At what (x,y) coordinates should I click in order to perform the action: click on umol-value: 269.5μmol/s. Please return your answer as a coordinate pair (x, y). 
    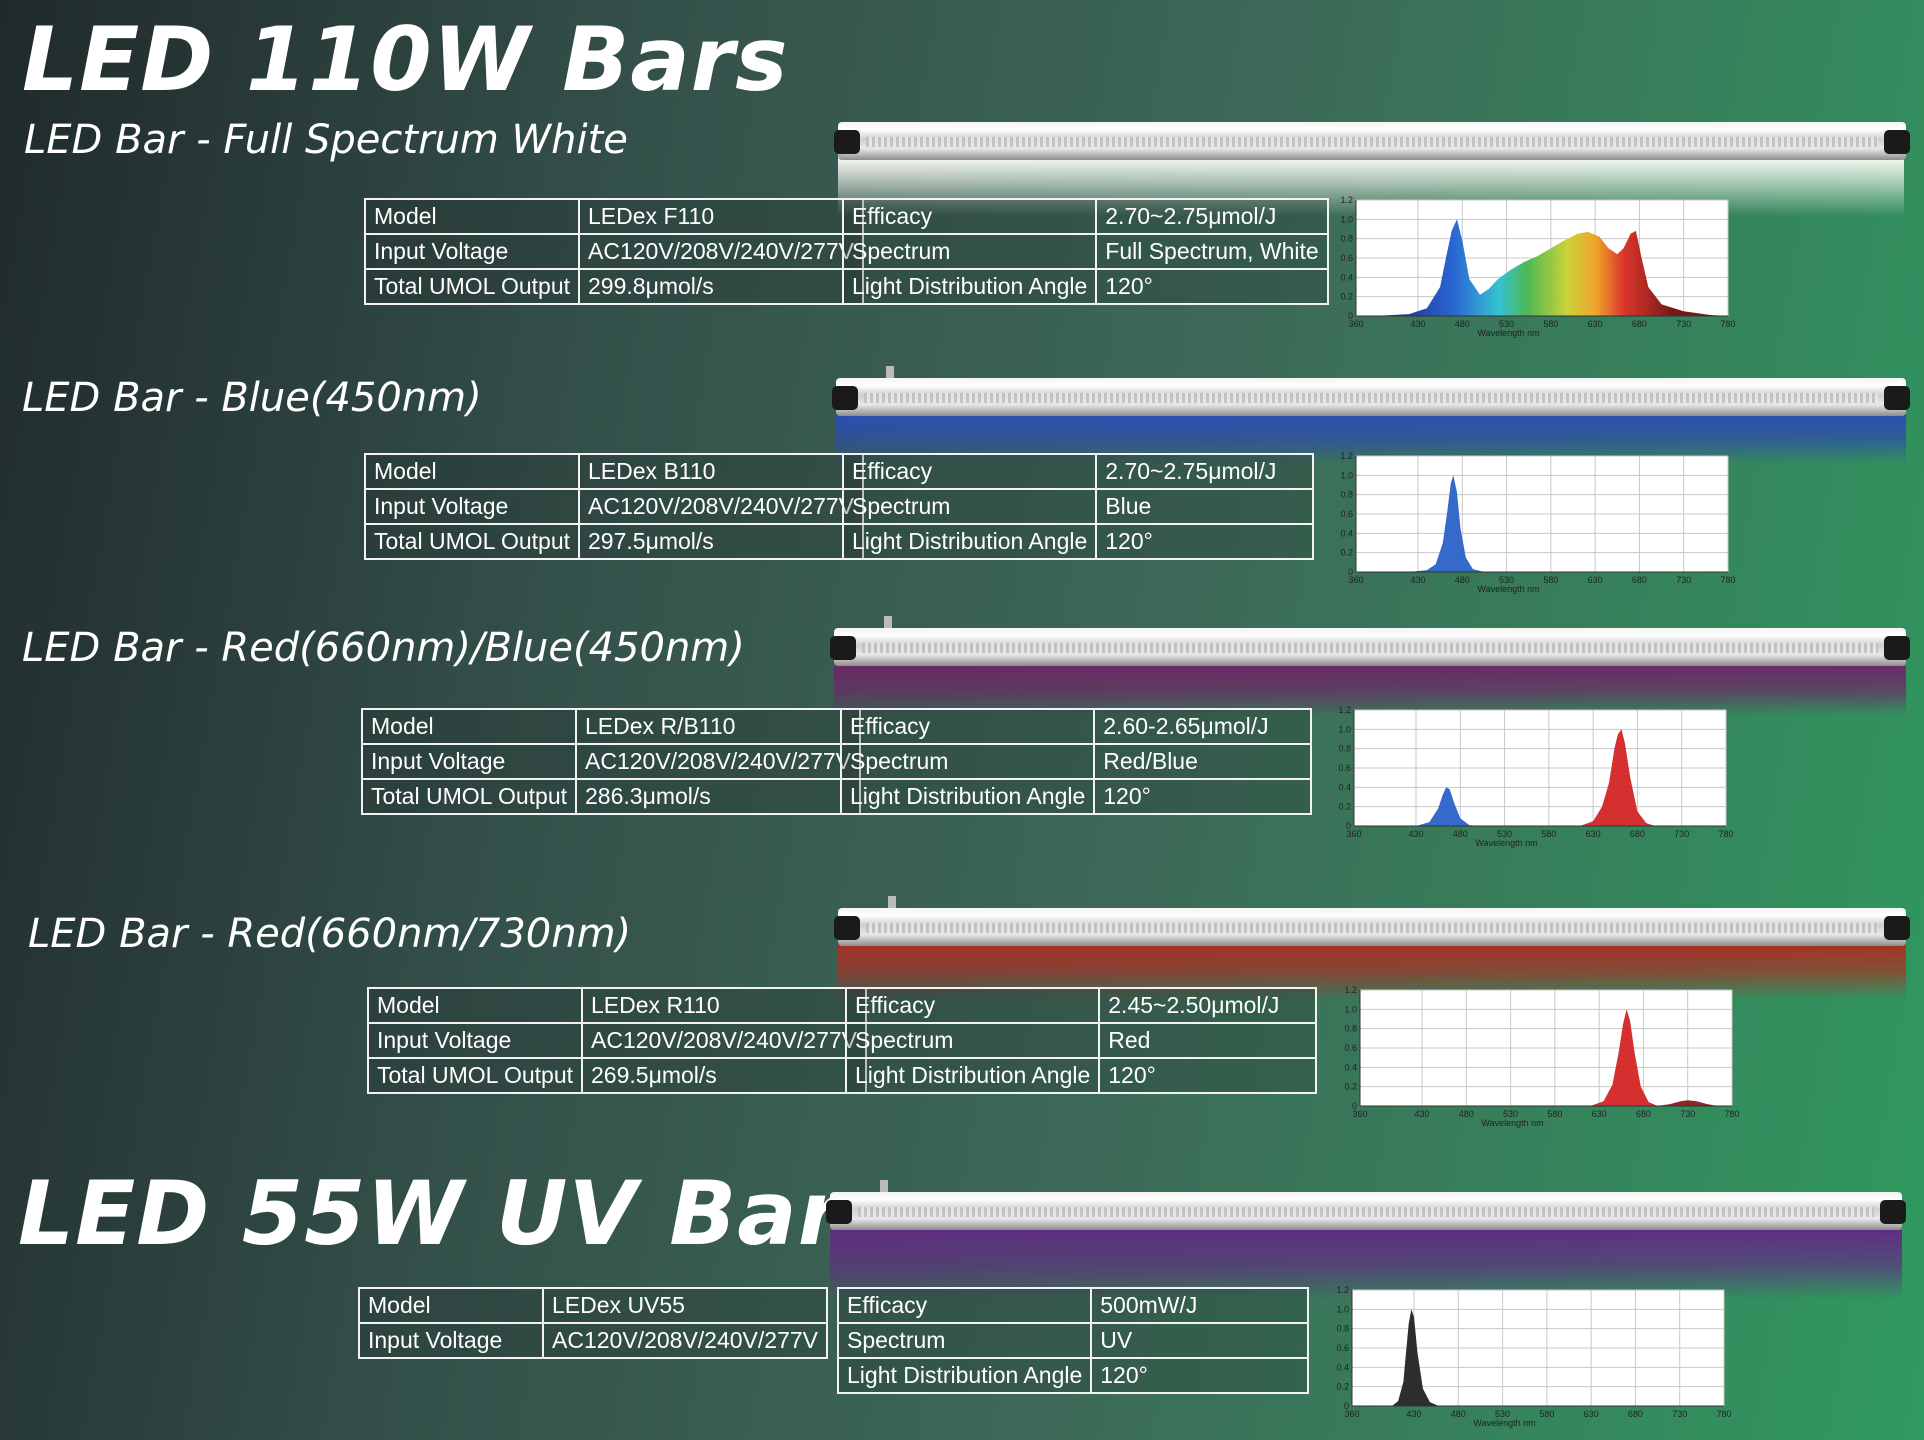
    Looking at the image, I should click on (724, 1075).